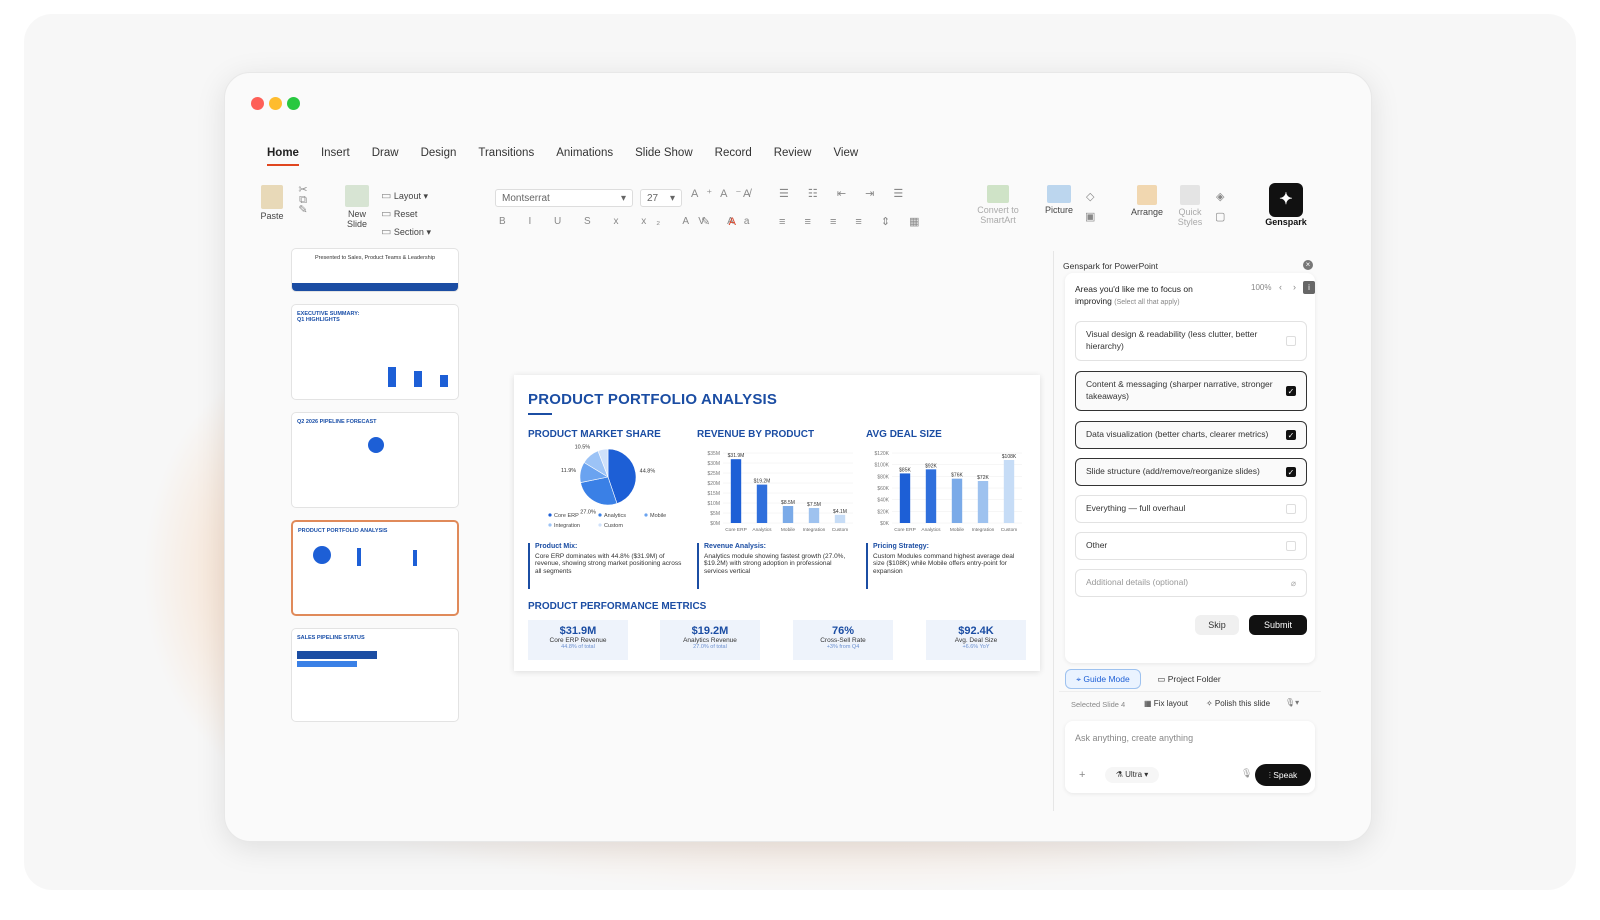 The image size is (1600, 920). Describe the element at coordinates (722, 222) in the screenshot. I see `highlight-font-color: ✎ A` at that location.